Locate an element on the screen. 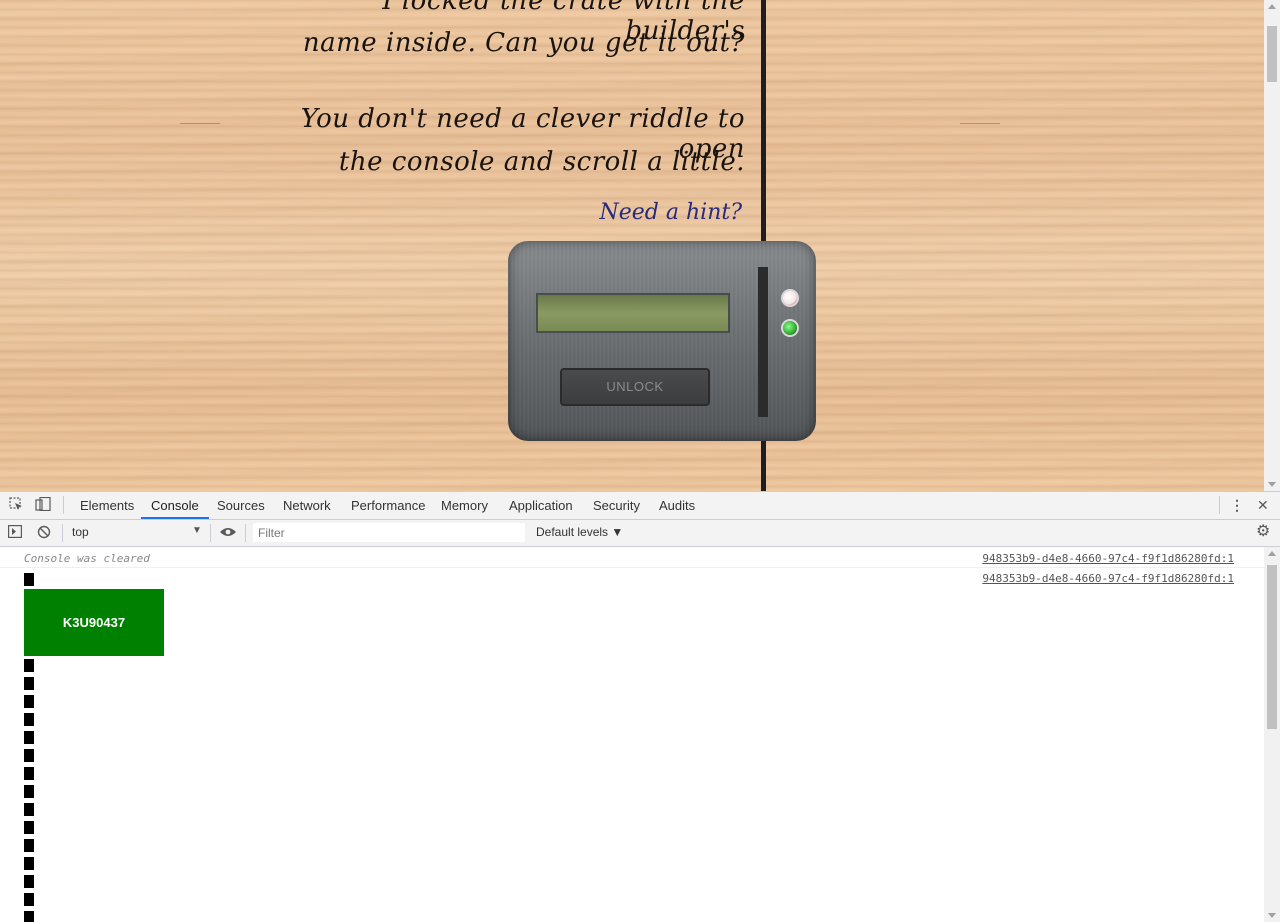  tab-audits: Audits is located at coordinates (677, 505).